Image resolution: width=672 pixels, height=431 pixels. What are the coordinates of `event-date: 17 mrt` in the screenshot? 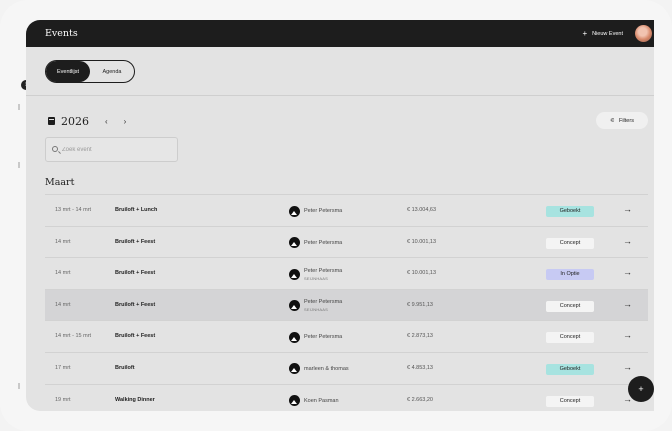 It's located at (63, 367).